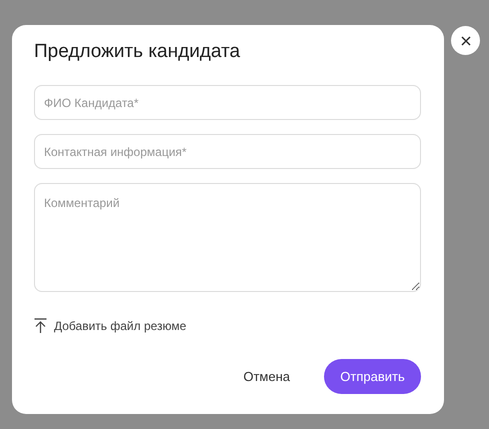  Describe the element at coordinates (120, 326) in the screenshot. I see `attach-file-link: Добавить файл резюме` at that location.